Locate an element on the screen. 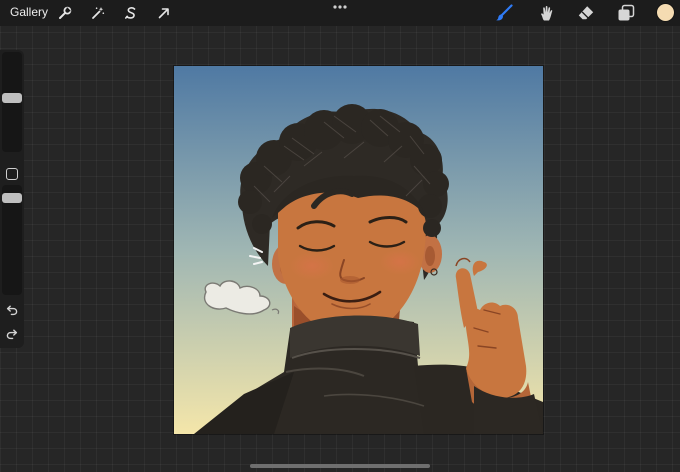  redo-icon is located at coordinates (12, 334).